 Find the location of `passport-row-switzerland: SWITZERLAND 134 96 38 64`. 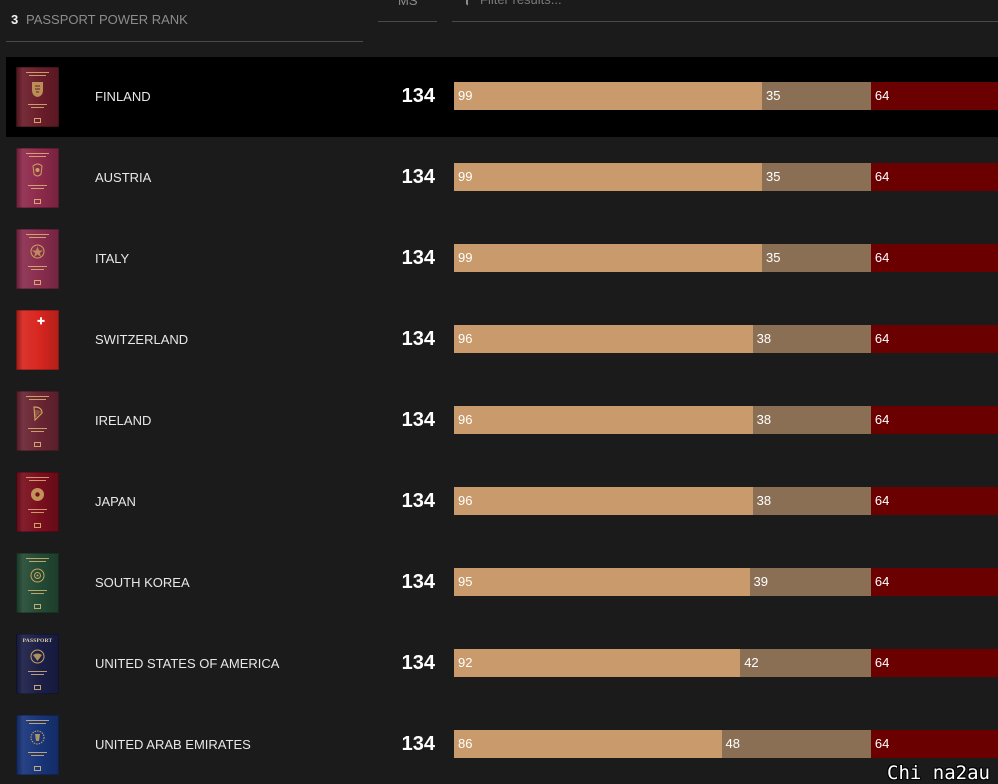

passport-row-switzerland: SWITZERLAND 134 96 38 64 is located at coordinates (502, 340).